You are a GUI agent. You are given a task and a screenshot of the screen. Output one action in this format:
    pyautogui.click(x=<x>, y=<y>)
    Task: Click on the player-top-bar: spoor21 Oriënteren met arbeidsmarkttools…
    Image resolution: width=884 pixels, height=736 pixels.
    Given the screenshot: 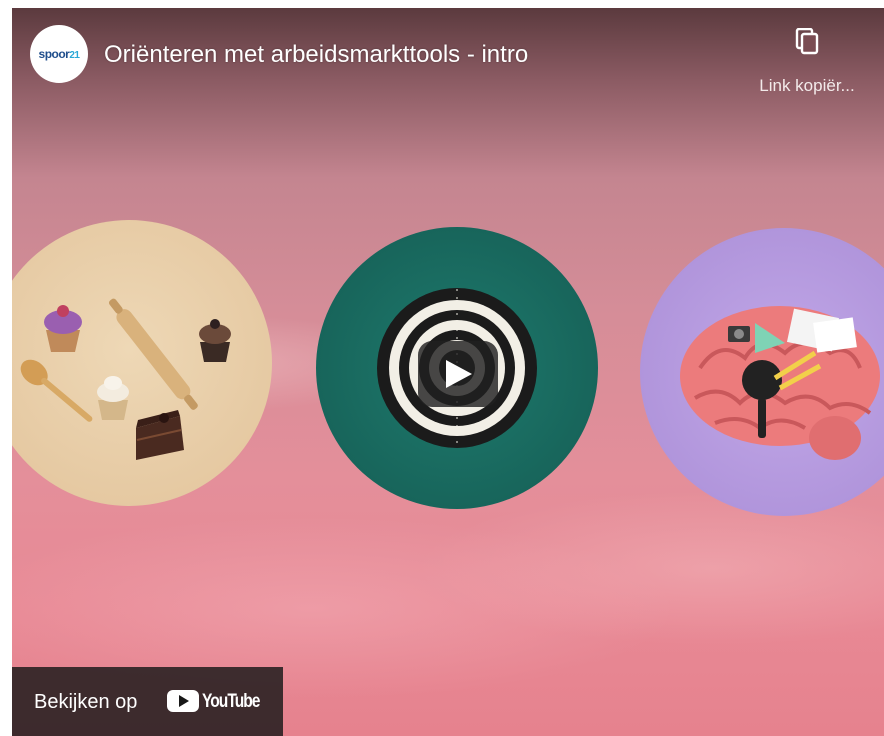 What is the action you would take?
    pyautogui.click(x=448, y=63)
    